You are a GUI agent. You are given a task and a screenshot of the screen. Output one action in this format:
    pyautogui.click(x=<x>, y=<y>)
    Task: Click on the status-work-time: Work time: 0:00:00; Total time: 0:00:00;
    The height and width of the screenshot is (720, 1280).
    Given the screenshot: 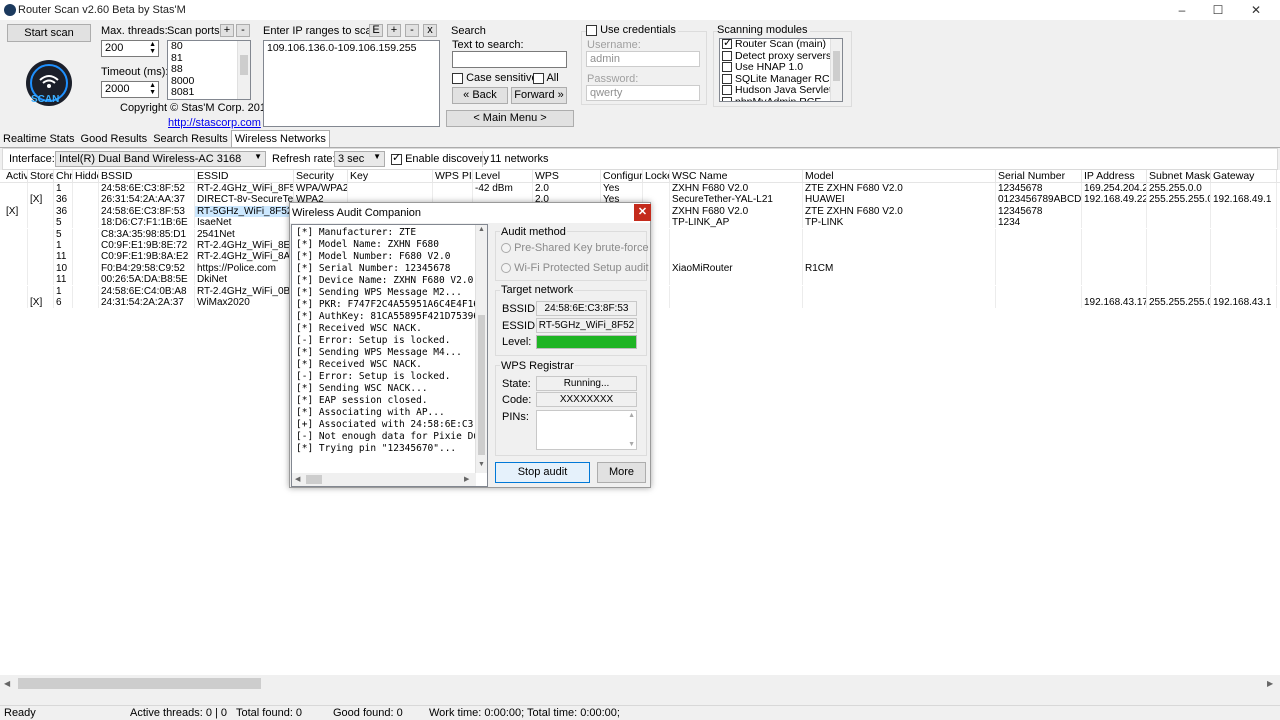 What is the action you would take?
    pyautogui.click(x=524, y=713)
    